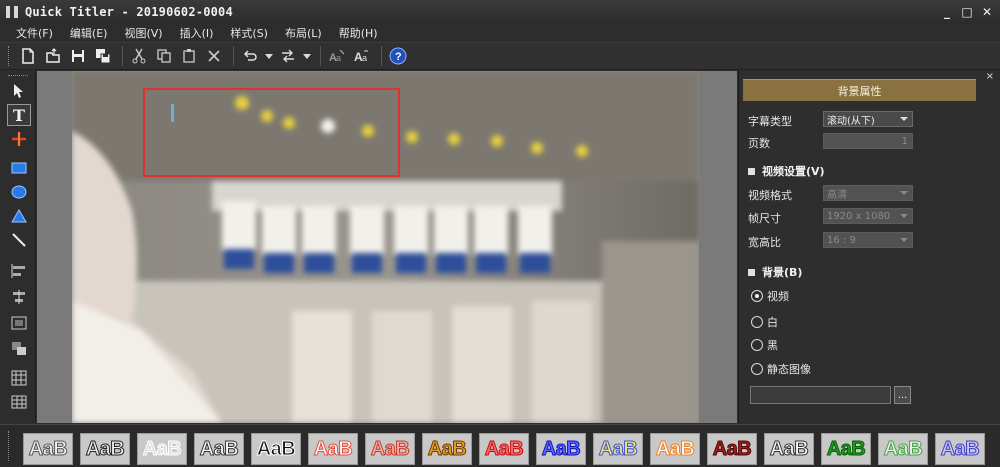 This screenshot has width=1000, height=467. What do you see at coordinates (19, 378) in the screenshot?
I see `grid-tool-icon` at bounding box center [19, 378].